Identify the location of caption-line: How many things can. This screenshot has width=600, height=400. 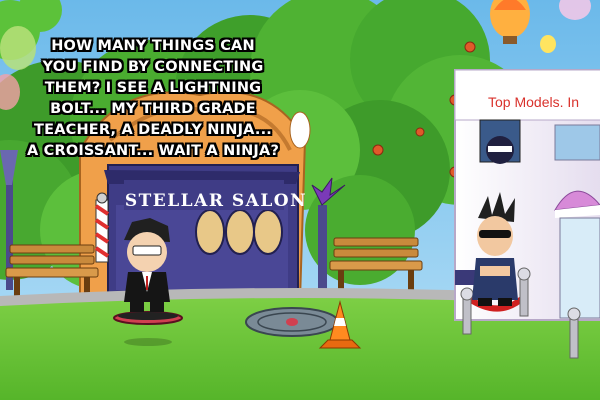
(153, 46).